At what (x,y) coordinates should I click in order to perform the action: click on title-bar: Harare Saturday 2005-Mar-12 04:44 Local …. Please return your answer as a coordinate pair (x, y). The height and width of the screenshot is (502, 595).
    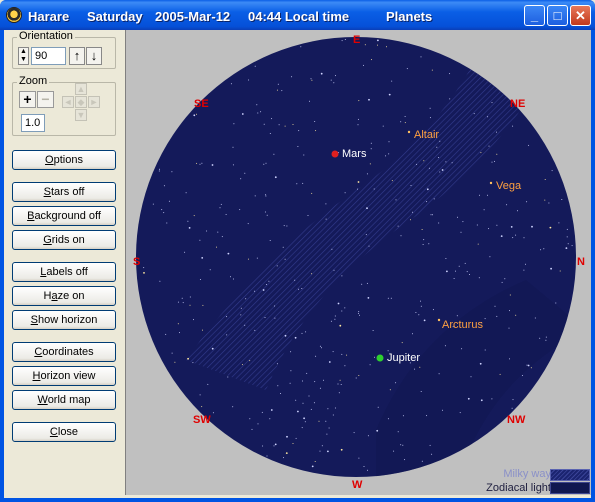
    Looking at the image, I should click on (297, 15).